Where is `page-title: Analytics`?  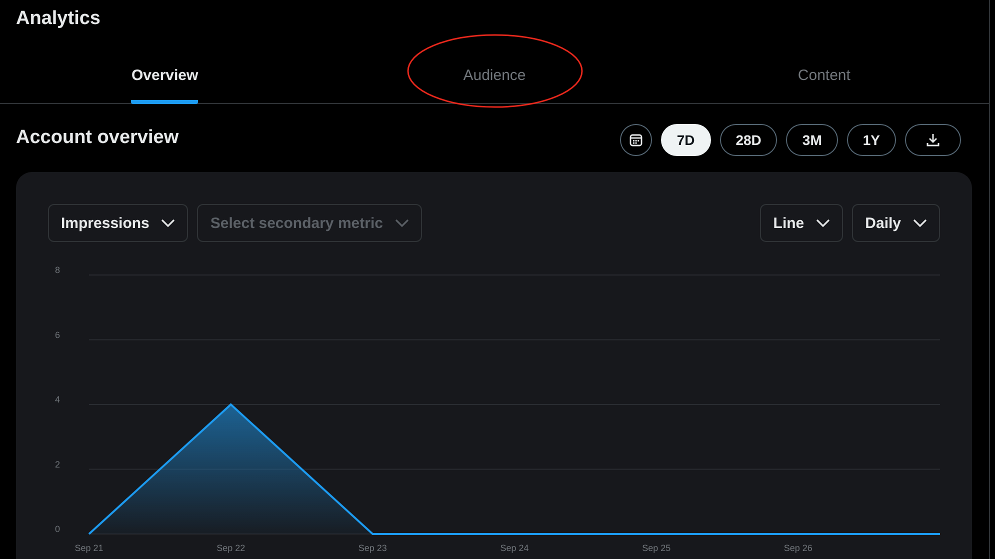 page-title: Analytics is located at coordinates (58, 19).